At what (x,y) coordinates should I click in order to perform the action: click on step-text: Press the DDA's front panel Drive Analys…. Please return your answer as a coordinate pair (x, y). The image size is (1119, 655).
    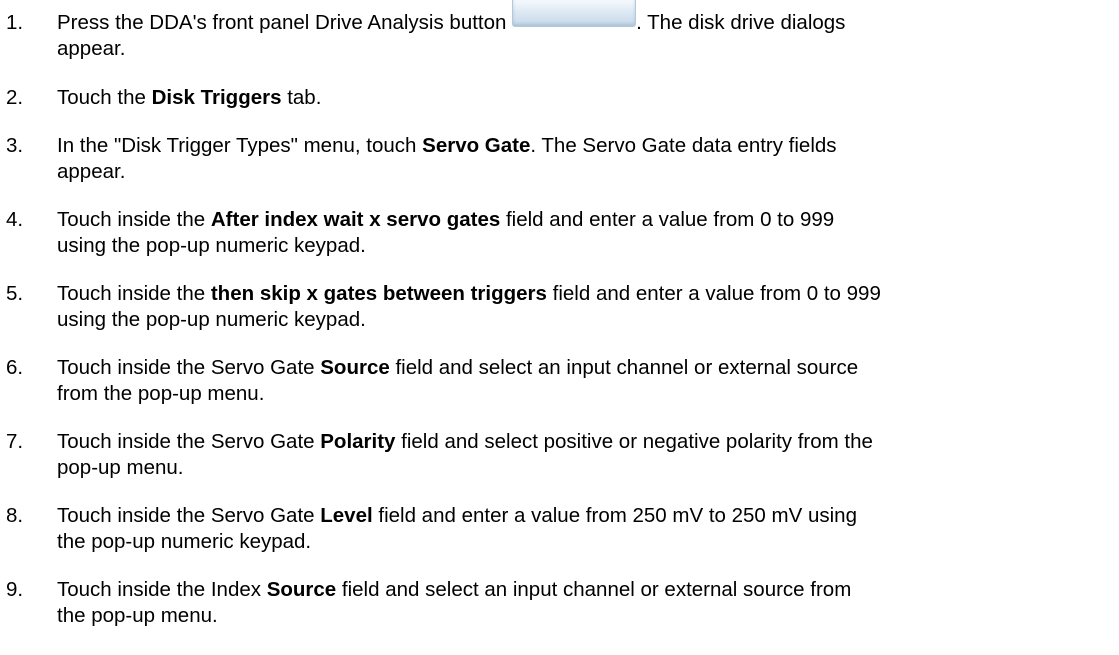
    Looking at the image, I should click on (451, 18).